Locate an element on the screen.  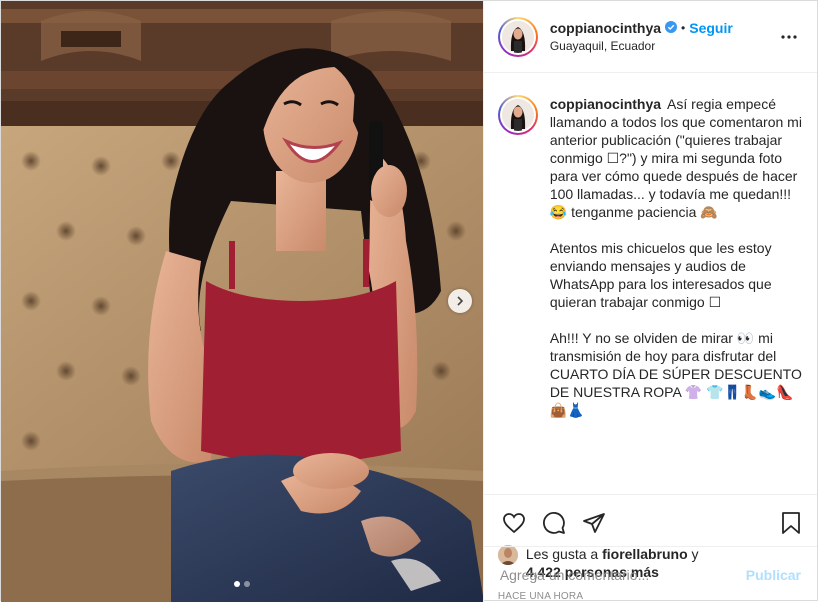
share-button is located at coordinates (594, 523).